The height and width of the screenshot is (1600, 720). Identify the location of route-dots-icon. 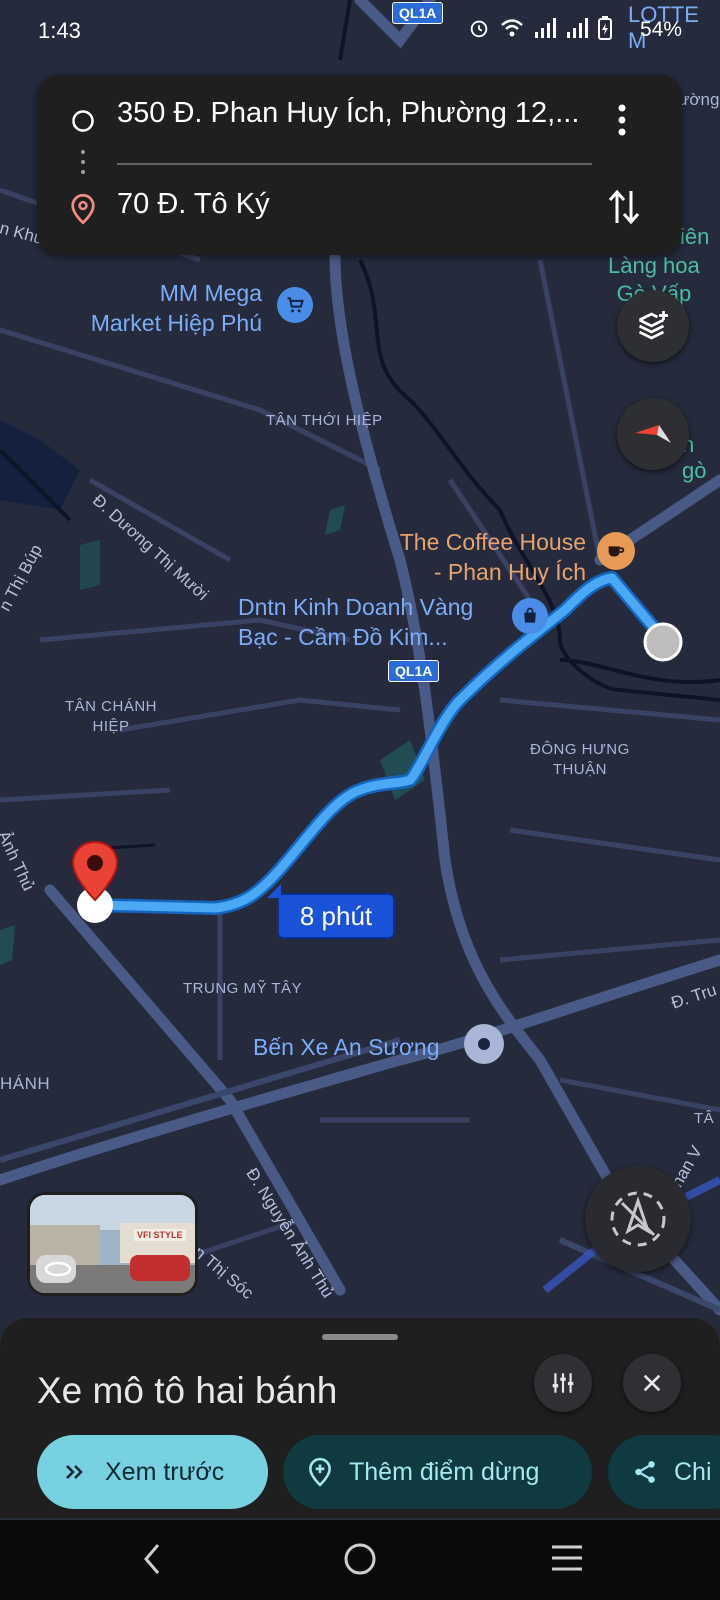
(83, 162).